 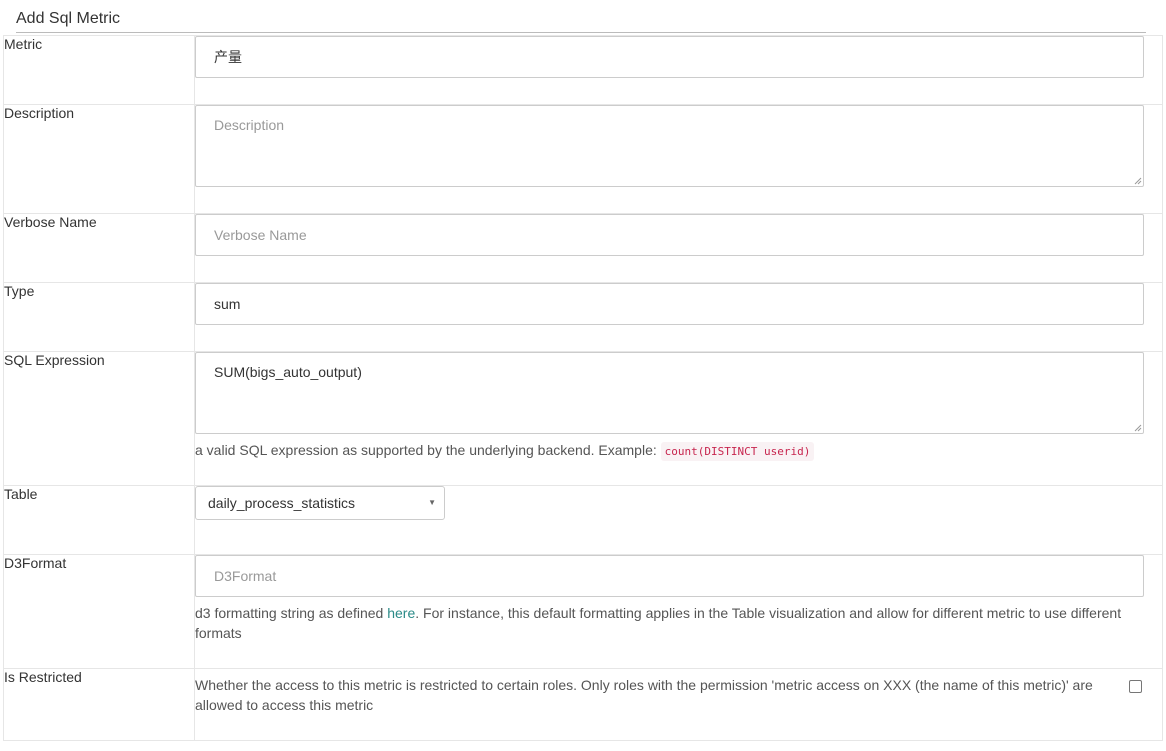 What do you see at coordinates (669, 576) in the screenshot?
I see `d3format-input: D3Format` at bounding box center [669, 576].